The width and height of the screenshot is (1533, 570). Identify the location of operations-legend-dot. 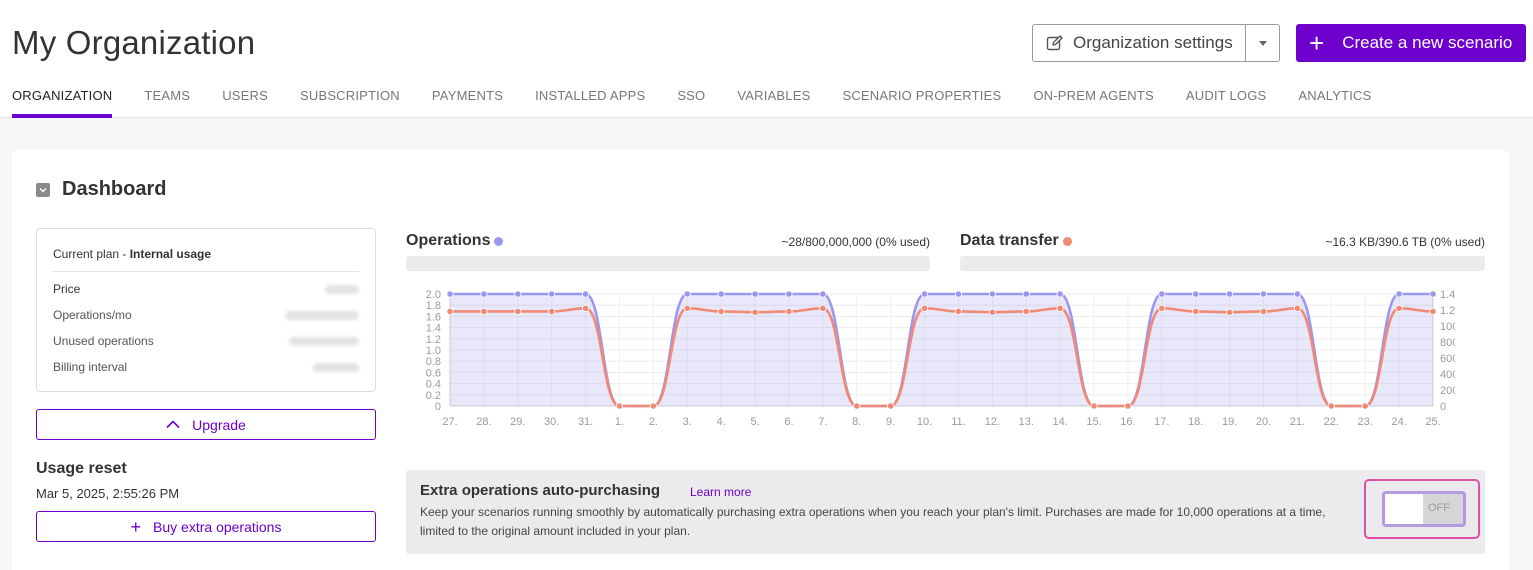
(499, 241).